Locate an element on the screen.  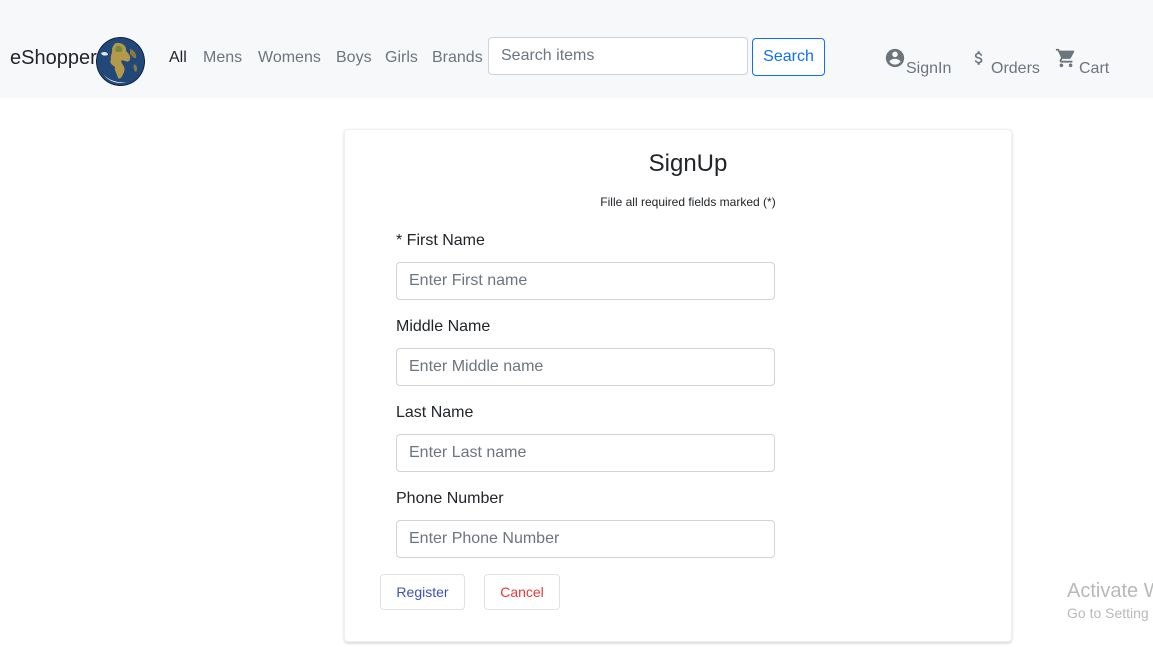
signin-link: SignIn is located at coordinates (917, 62).